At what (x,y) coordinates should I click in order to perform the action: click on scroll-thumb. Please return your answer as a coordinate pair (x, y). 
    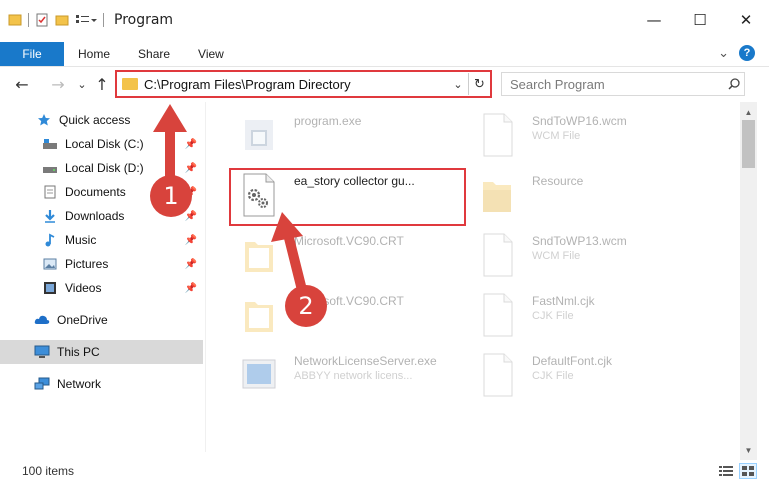
    Looking at the image, I should click on (748, 144).